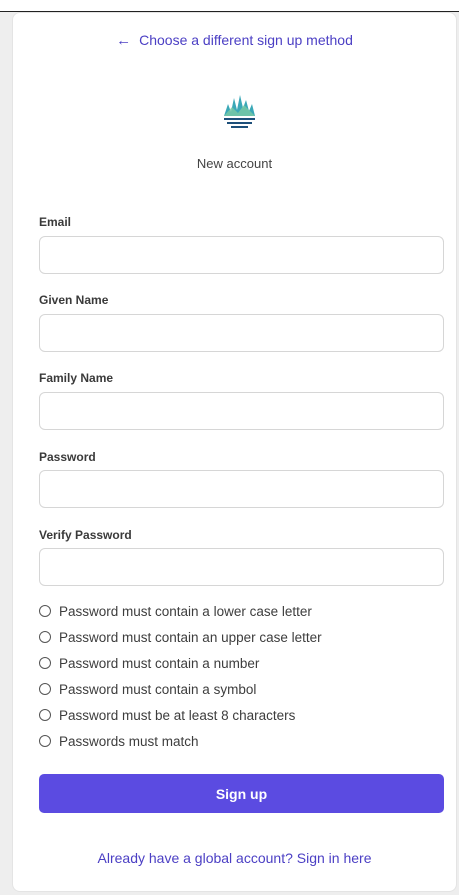 Image resolution: width=459 pixels, height=895 pixels. What do you see at coordinates (74, 300) in the screenshot?
I see `given-name-label: Given Name` at bounding box center [74, 300].